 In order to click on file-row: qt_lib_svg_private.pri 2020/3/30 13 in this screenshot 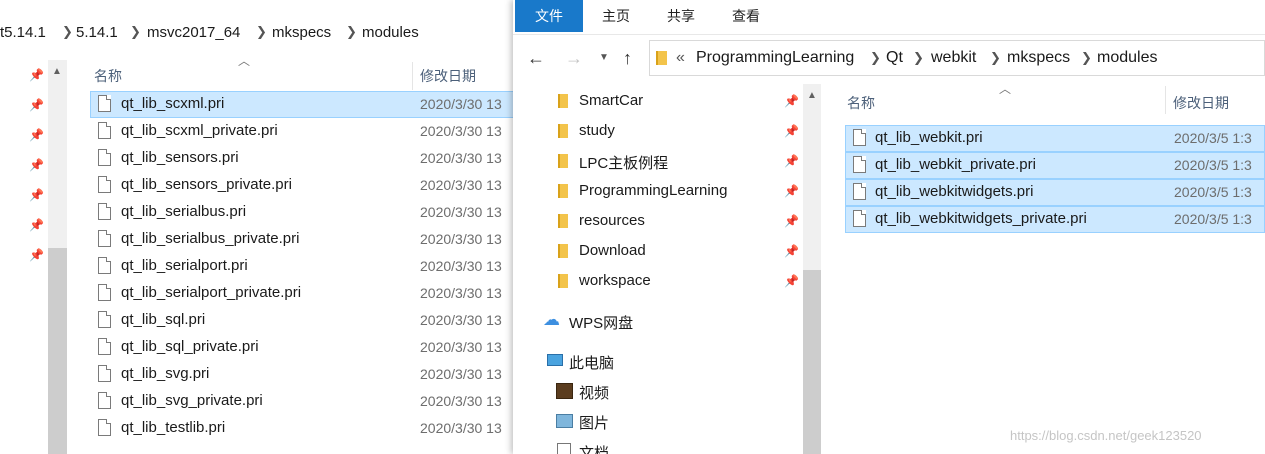, I will do `click(302, 401)`.